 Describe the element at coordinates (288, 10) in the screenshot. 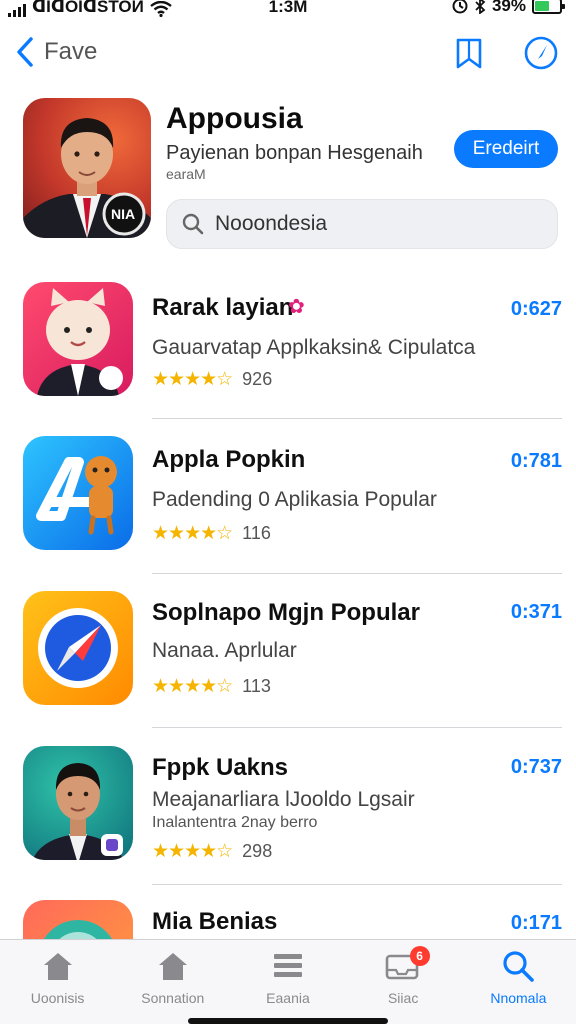

I see `status-bar: ᗡIᗡOIᗡSTOИ 1:3M 39%` at that location.